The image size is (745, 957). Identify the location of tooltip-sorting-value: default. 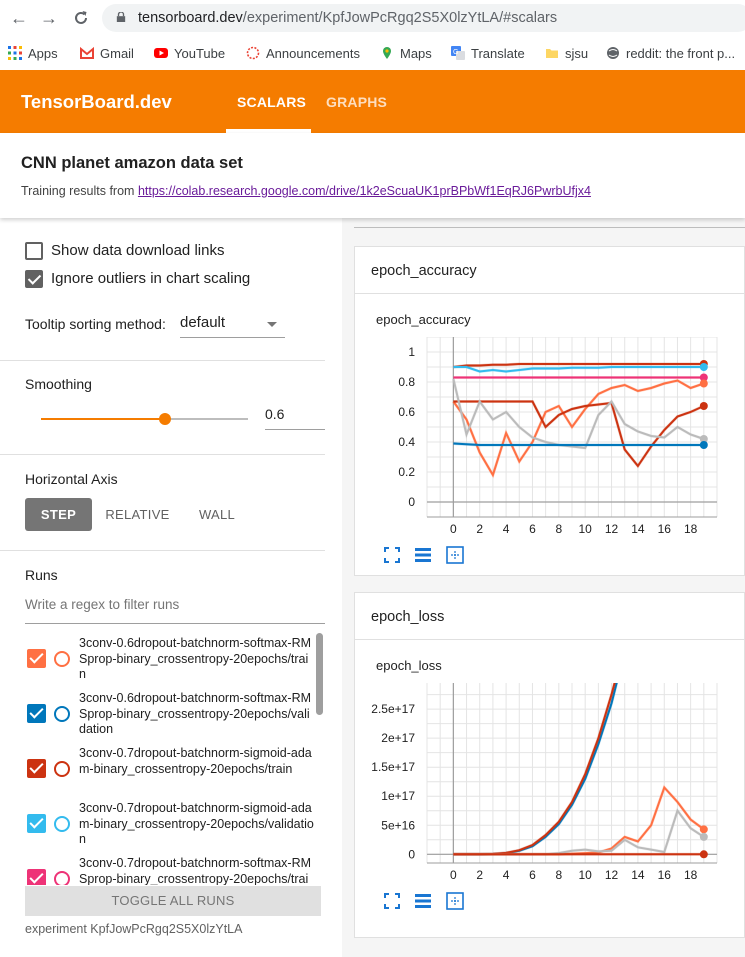
(203, 322).